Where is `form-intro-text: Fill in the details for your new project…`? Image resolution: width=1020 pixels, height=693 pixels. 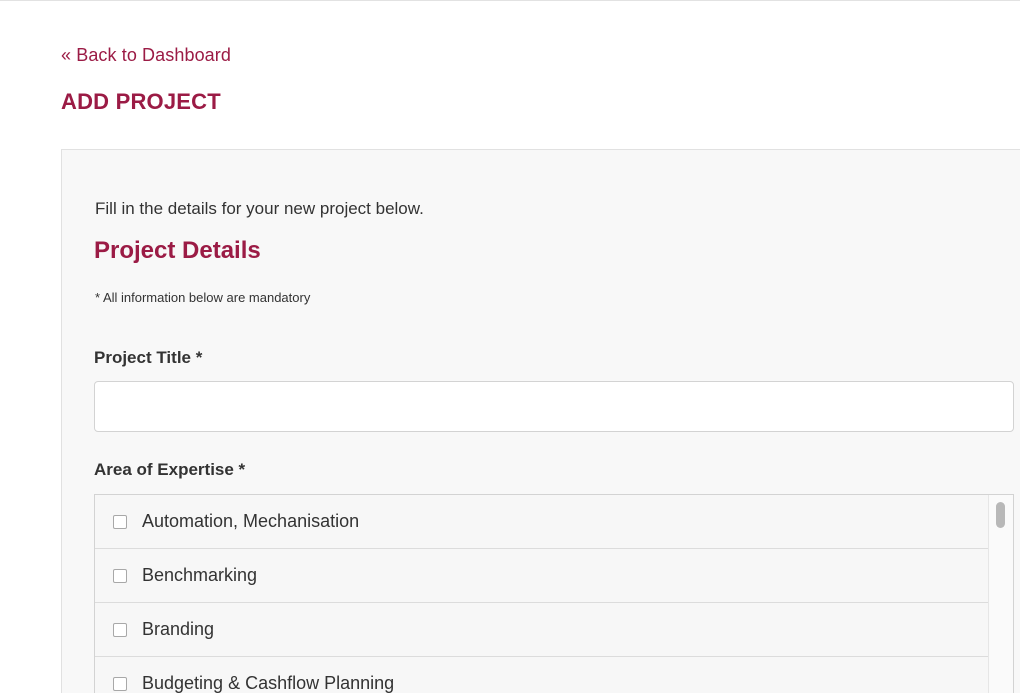
form-intro-text: Fill in the details for your new project… is located at coordinates (259, 208).